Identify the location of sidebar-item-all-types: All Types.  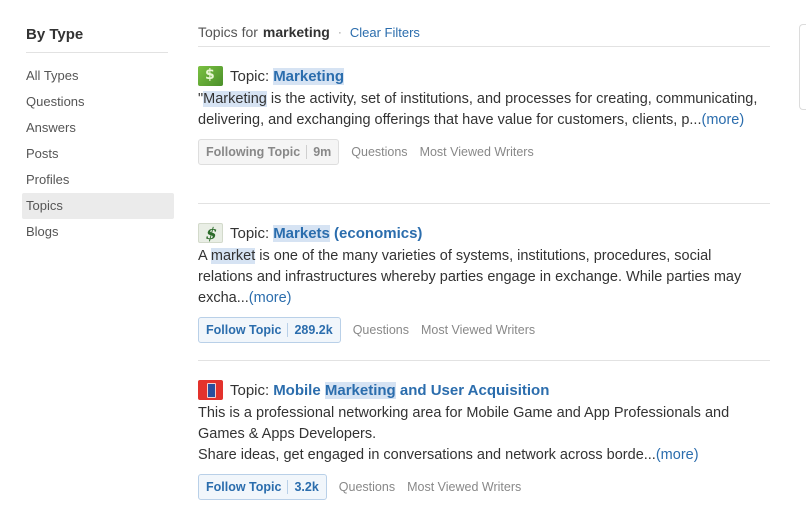
(98, 76).